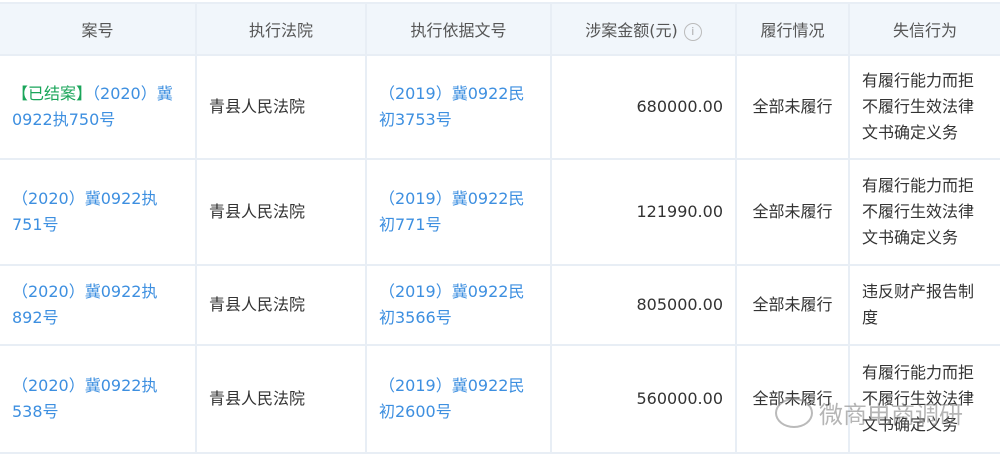  What do you see at coordinates (643, 305) in the screenshot?
I see `amount-cell: 805000.00` at bounding box center [643, 305].